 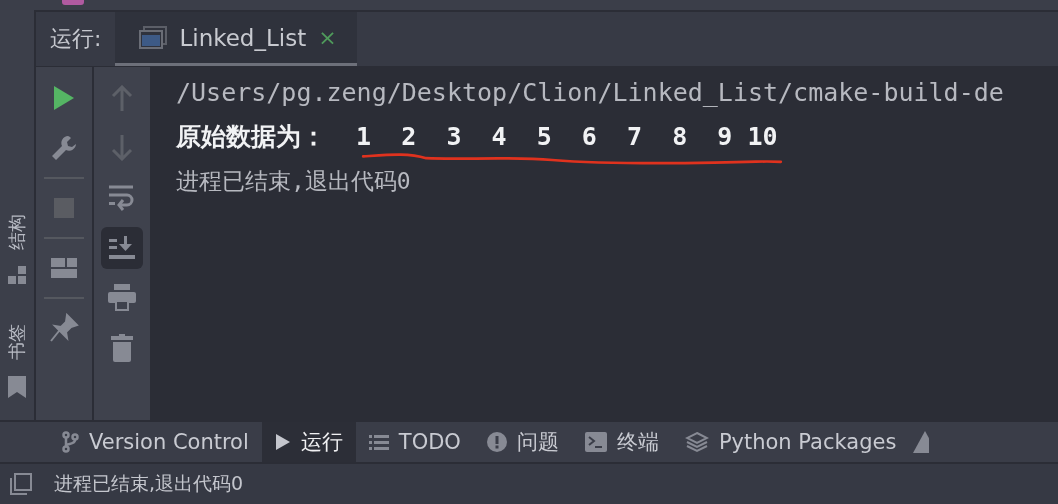 What do you see at coordinates (477, 137) in the screenshot?
I see `output-line: 原始数据为： 1 2 3 4 5 6 7 8 9 10` at bounding box center [477, 137].